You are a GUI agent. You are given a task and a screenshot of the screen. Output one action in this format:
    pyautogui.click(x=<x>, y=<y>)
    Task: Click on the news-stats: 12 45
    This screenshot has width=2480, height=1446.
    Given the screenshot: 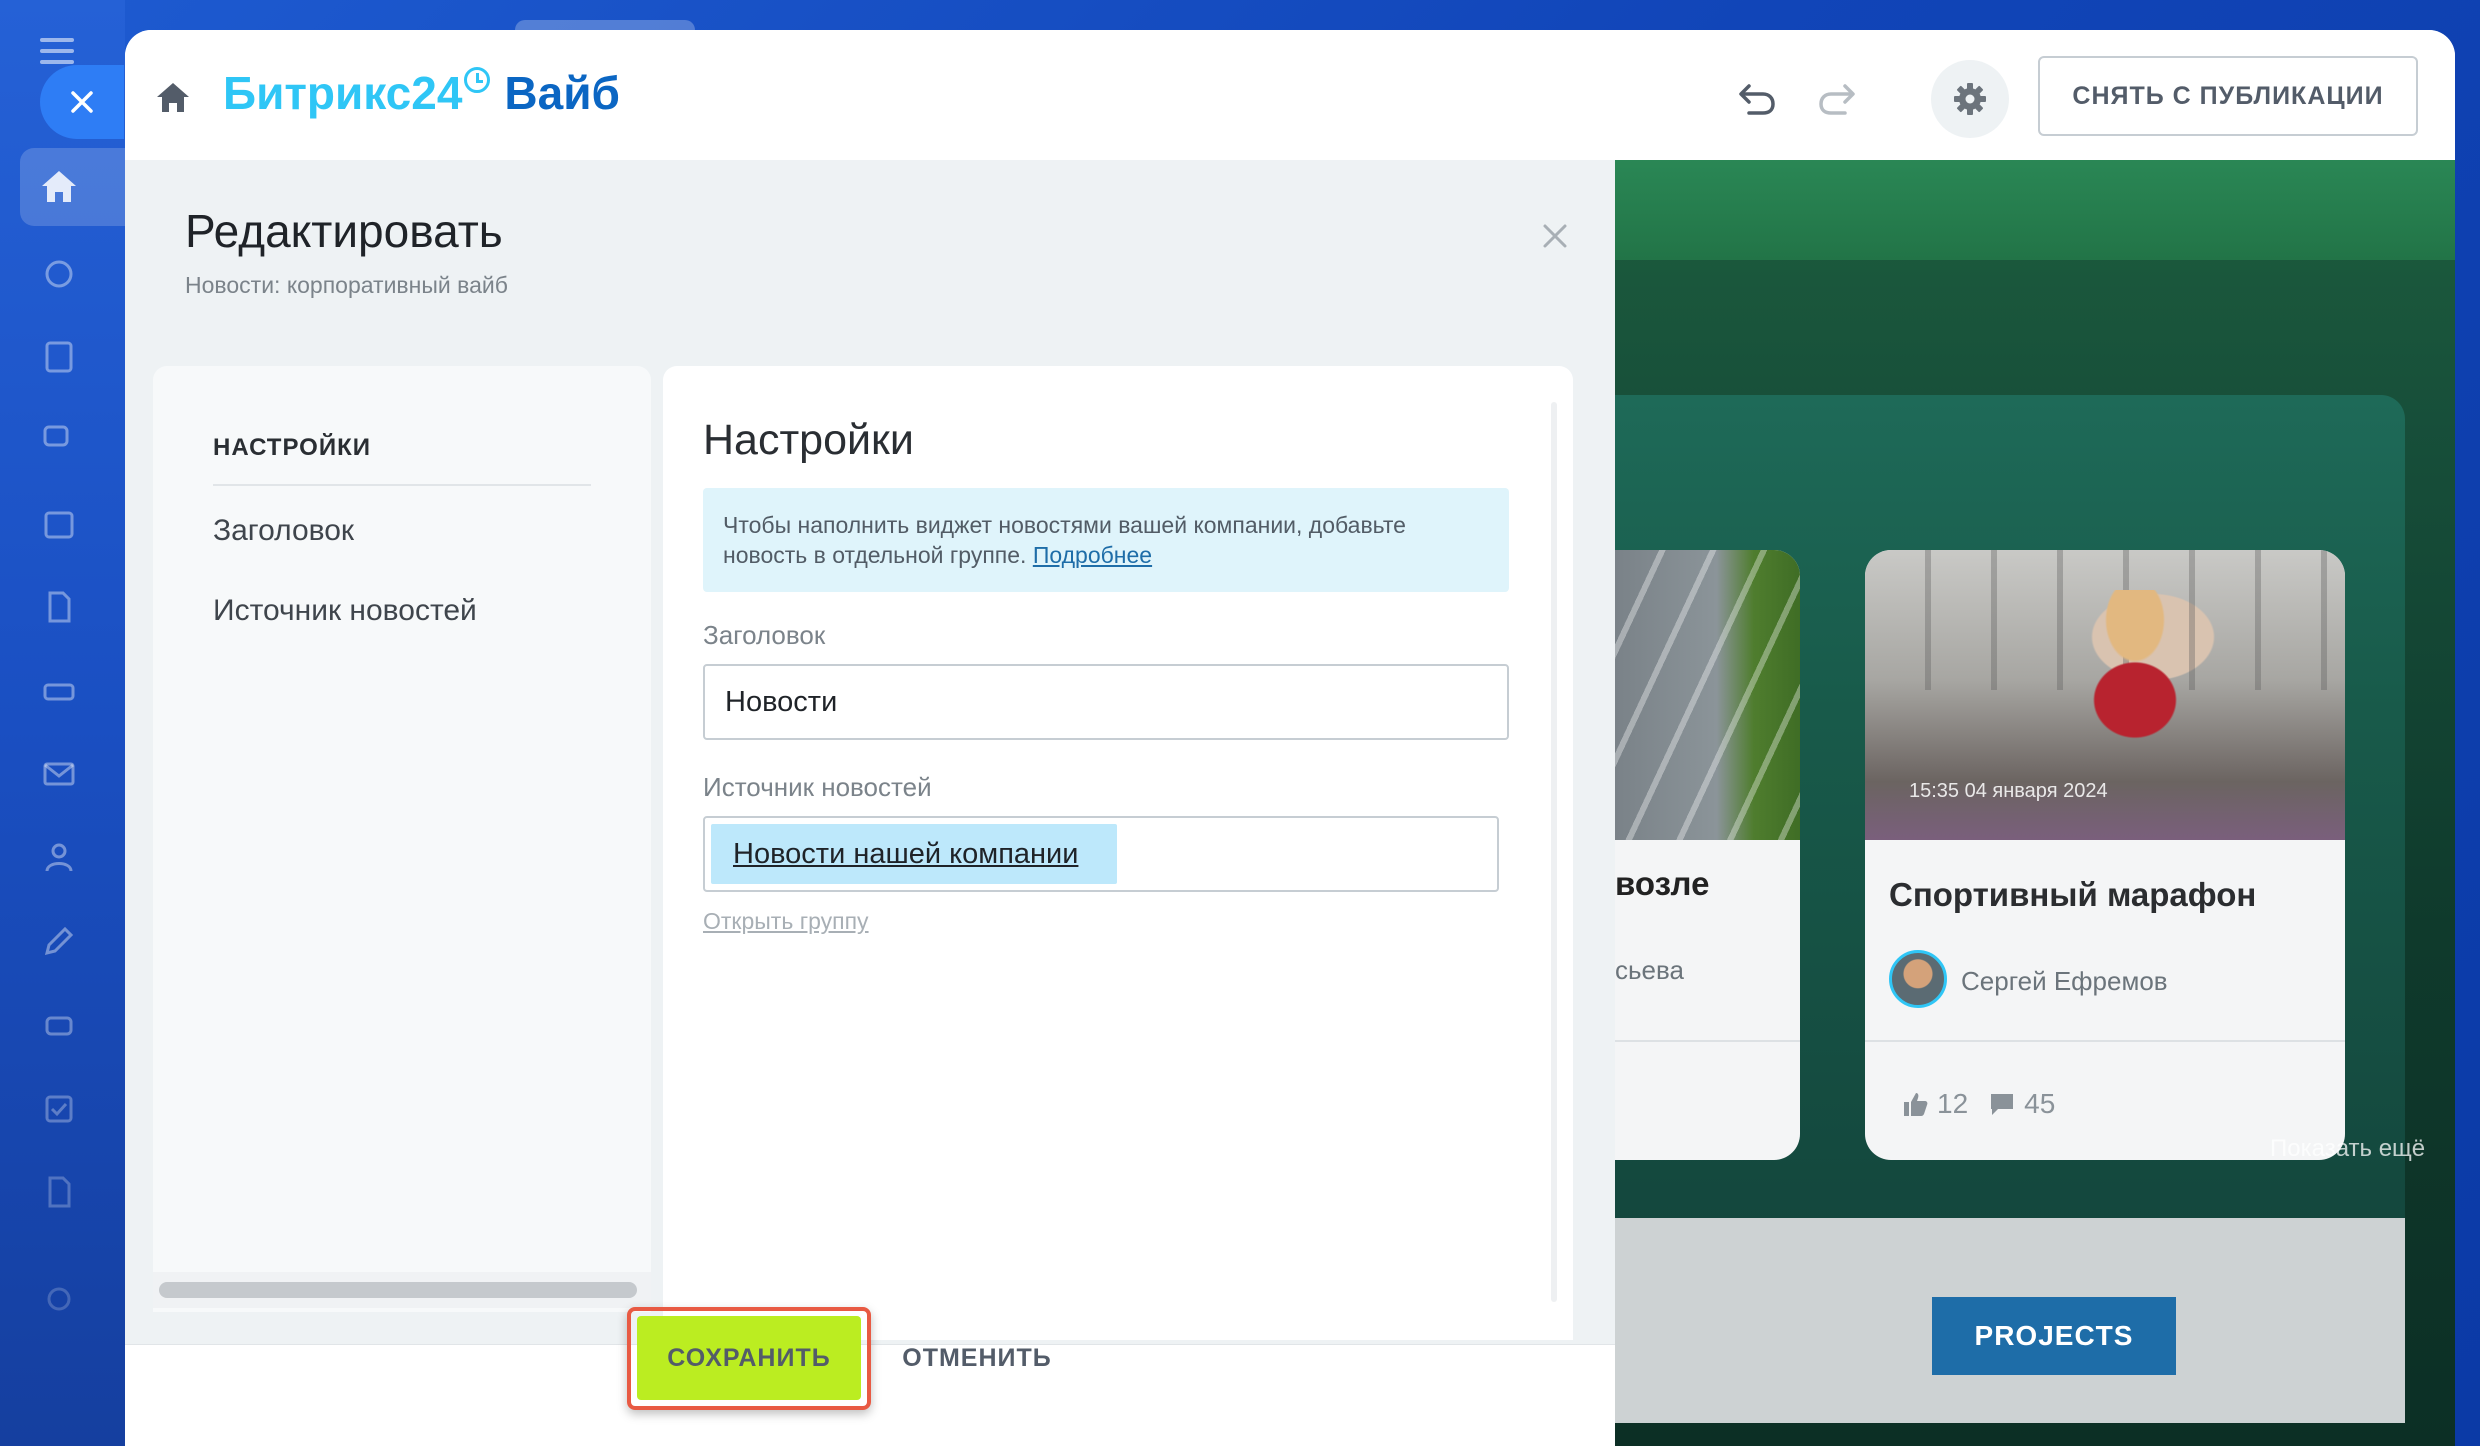 What is the action you would take?
    pyautogui.click(x=1988, y=1104)
    